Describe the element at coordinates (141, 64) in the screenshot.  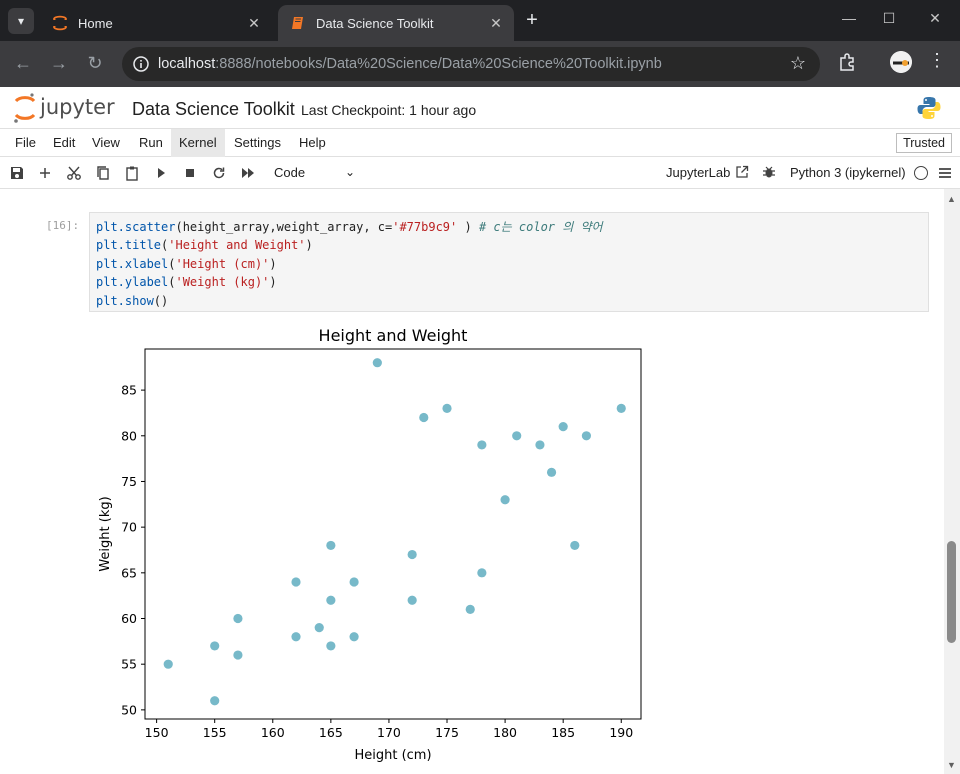
I see `site-info-icon` at that location.